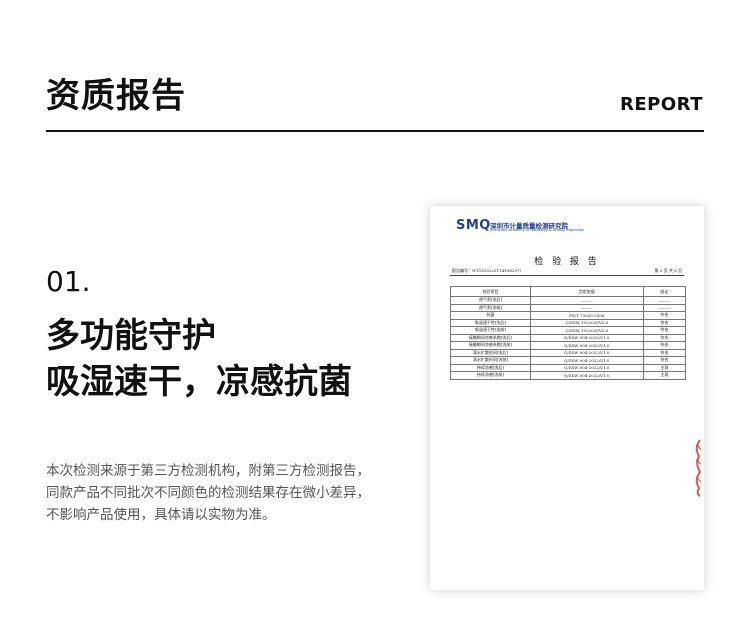 The height and width of the screenshot is (627, 750). What do you see at coordinates (490, 375) in the screenshot?
I see `table-cell: 持续凉感[洗前]` at bounding box center [490, 375].